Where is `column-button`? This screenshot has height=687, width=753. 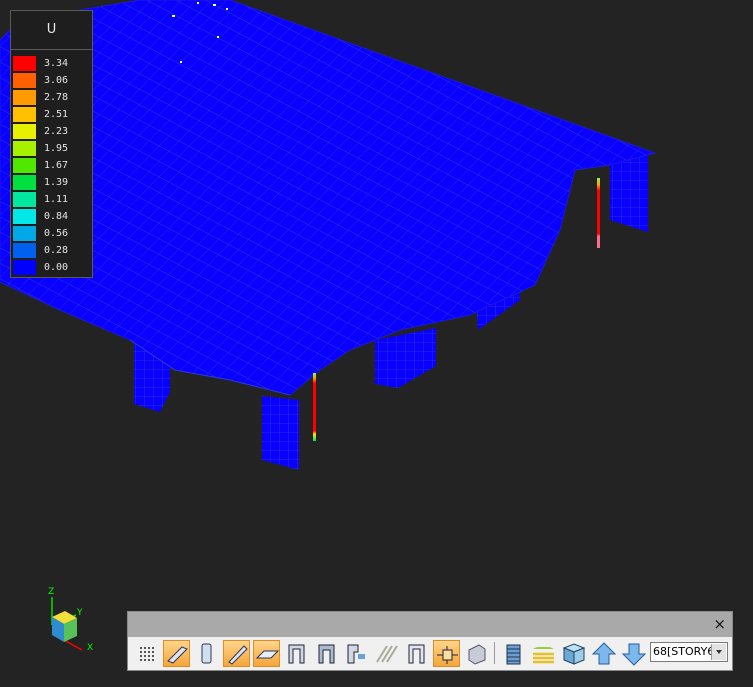 column-button is located at coordinates (206, 653).